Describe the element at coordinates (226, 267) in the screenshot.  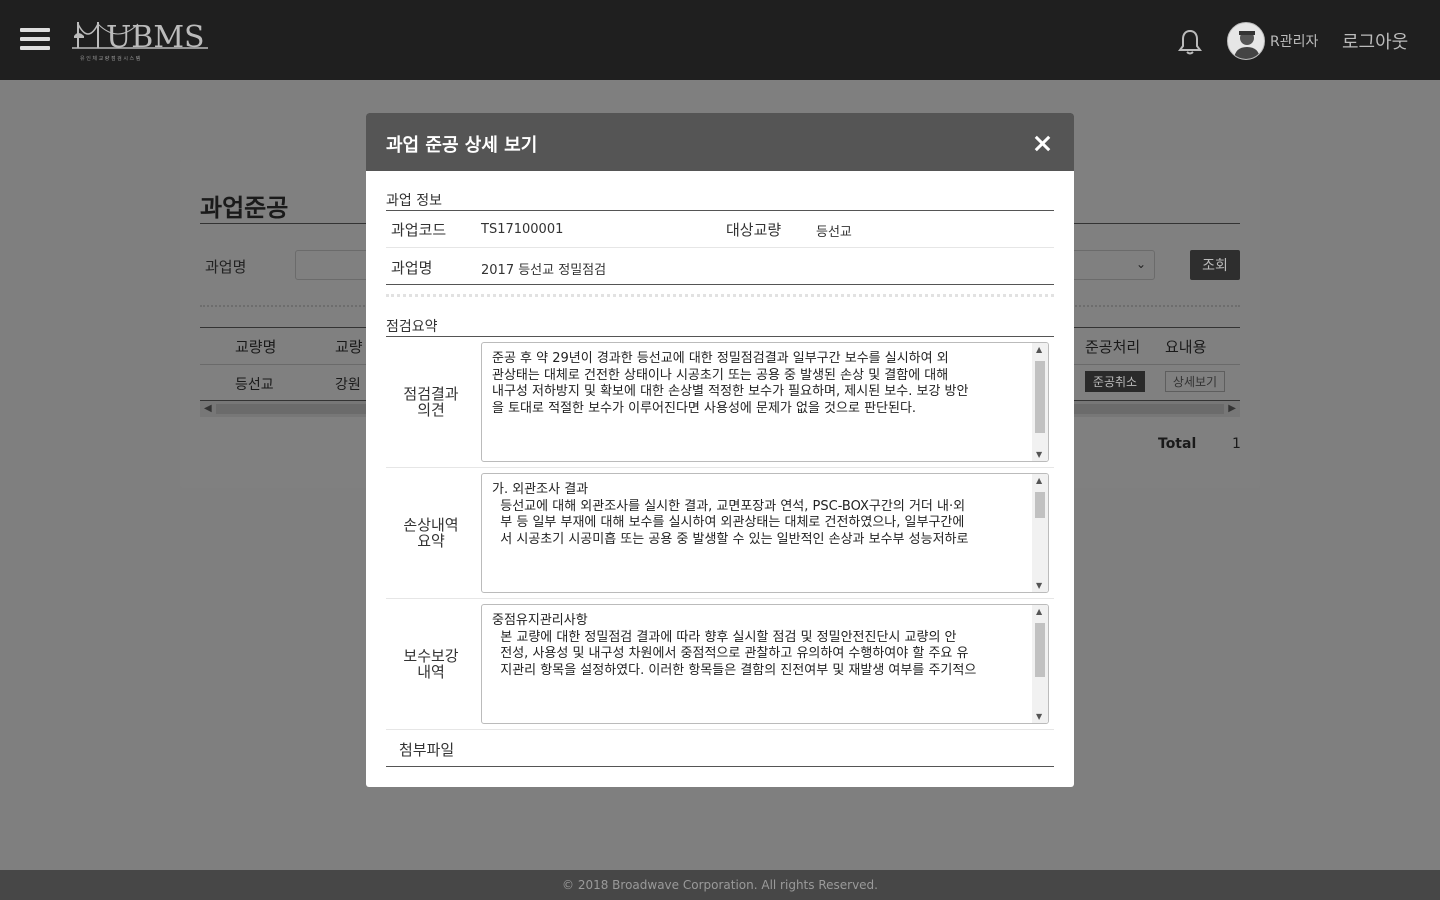
I see `filter-label: 과업명` at that location.